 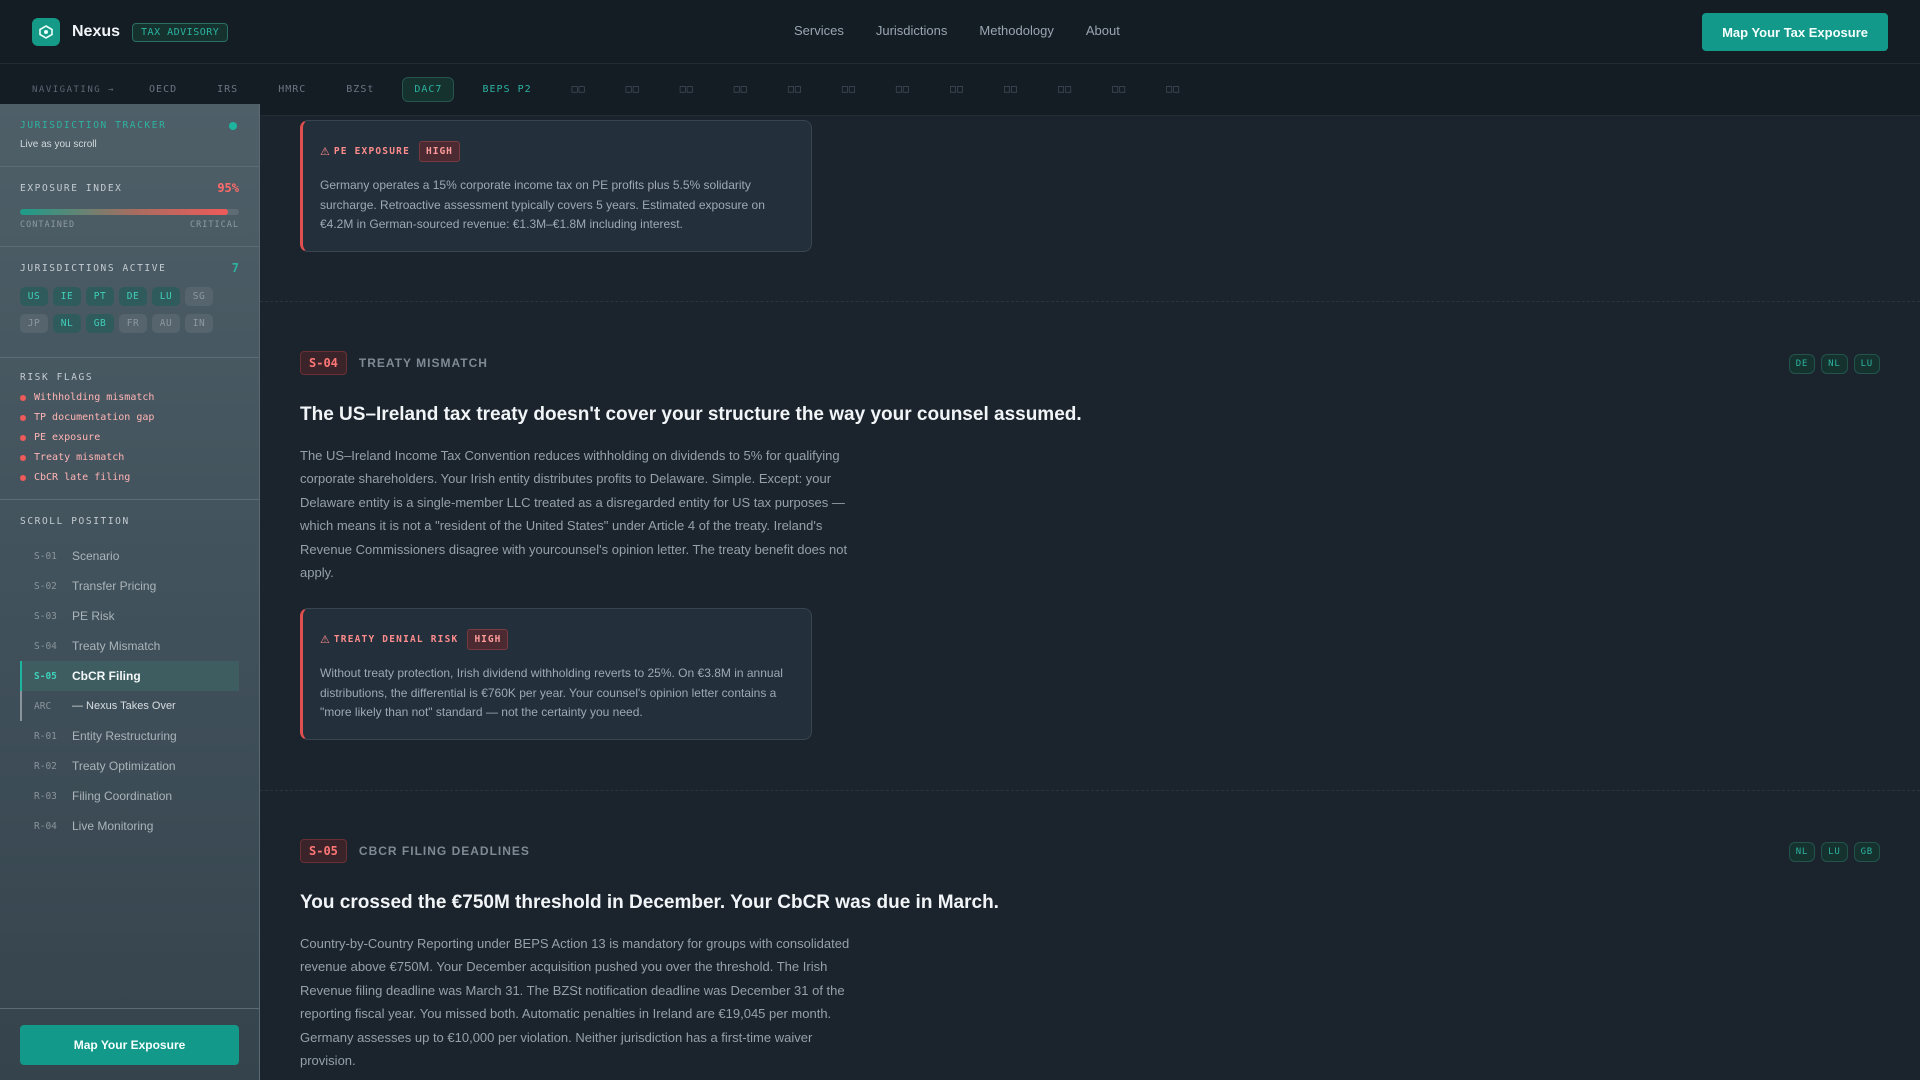 What do you see at coordinates (325, 640) in the screenshot?
I see `warning-icon: ⚠` at bounding box center [325, 640].